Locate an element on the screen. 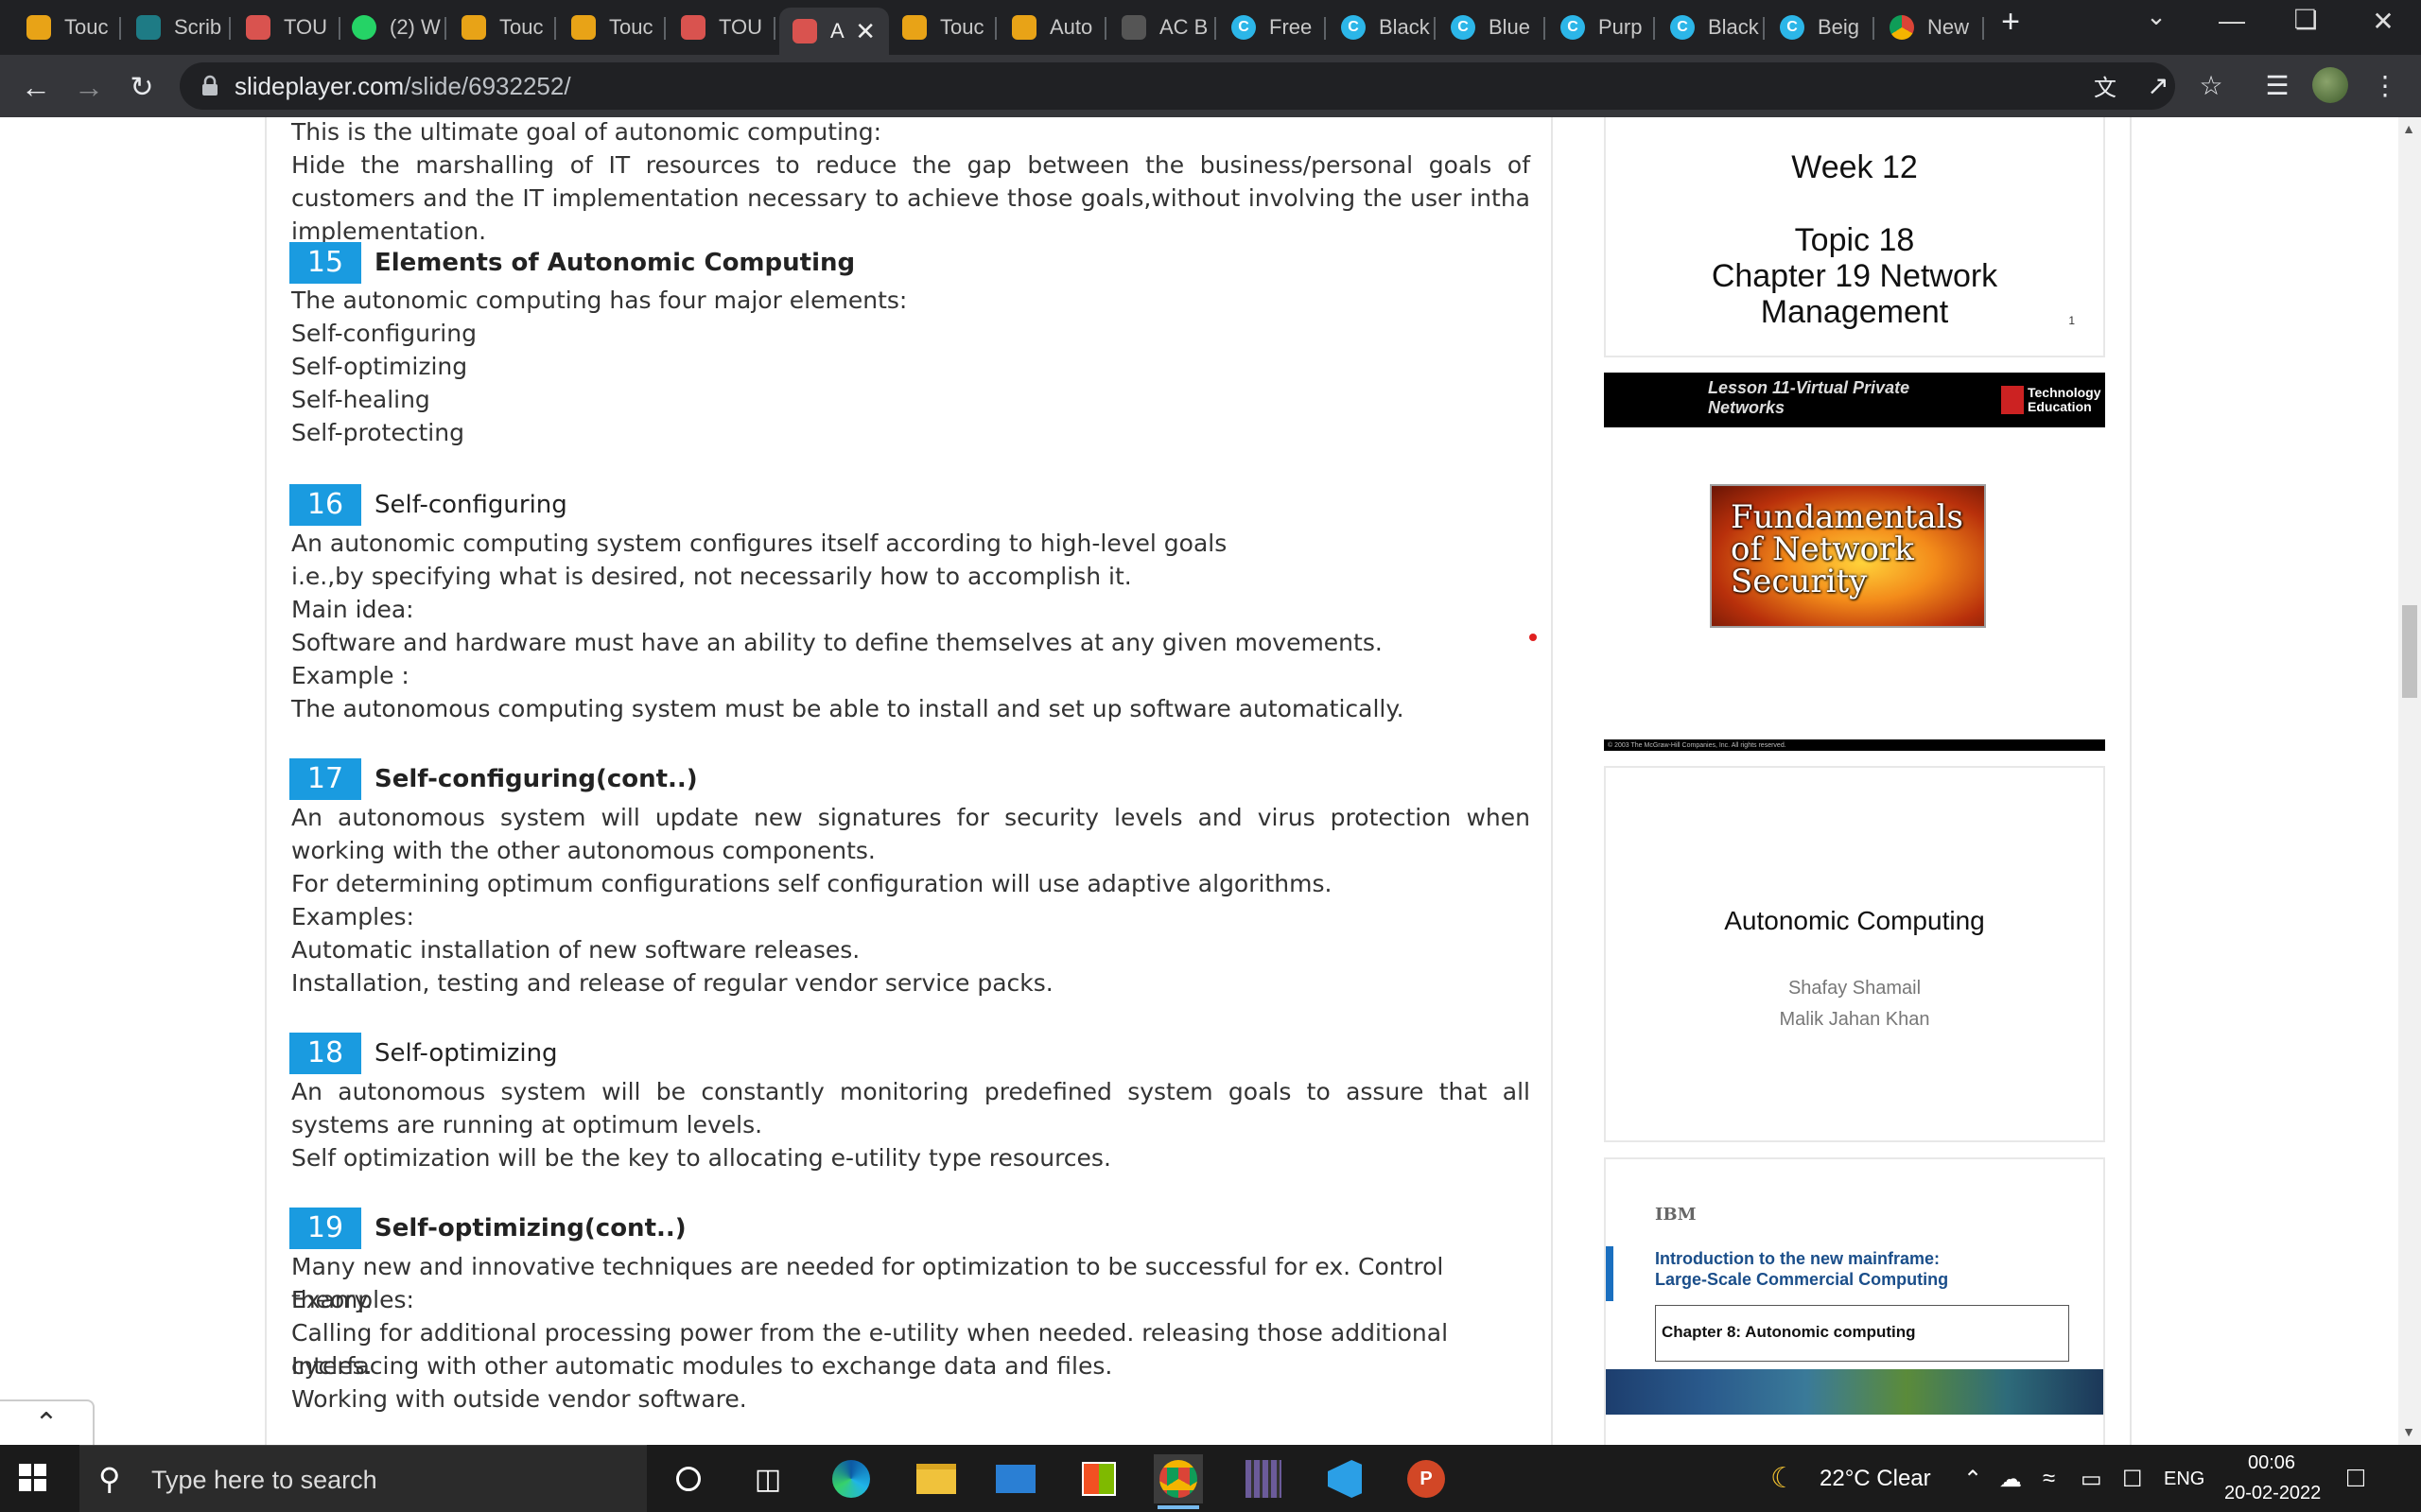 This screenshot has width=2421, height=1512. translate-icon: 文 is located at coordinates (2105, 85).